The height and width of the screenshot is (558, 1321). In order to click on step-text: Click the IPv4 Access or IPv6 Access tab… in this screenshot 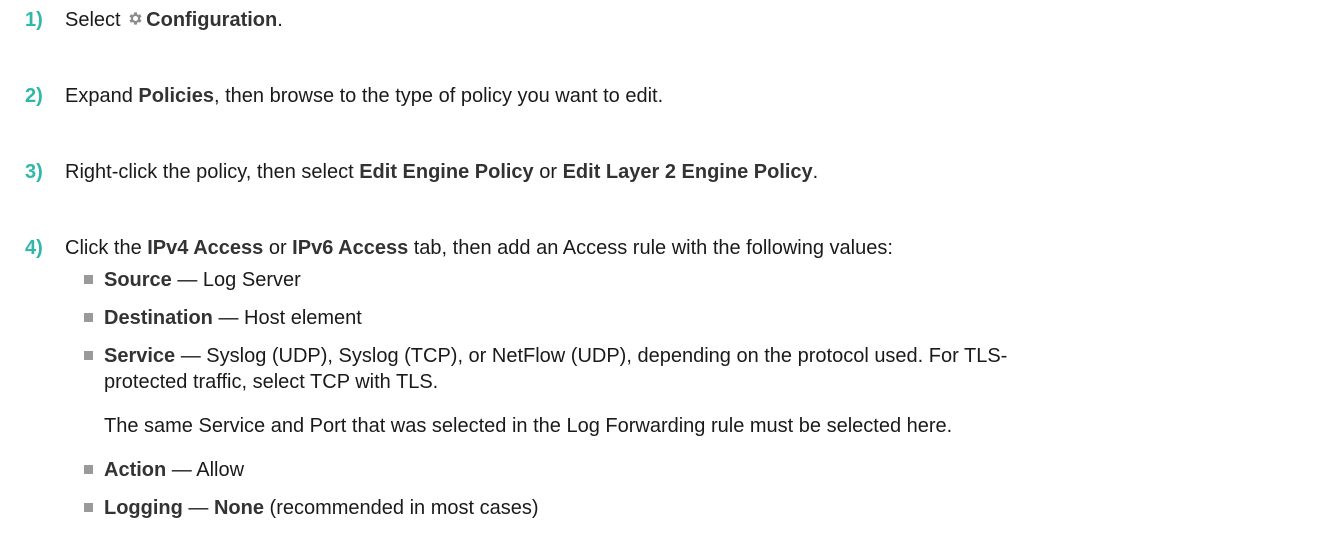, I will do `click(479, 248)`.